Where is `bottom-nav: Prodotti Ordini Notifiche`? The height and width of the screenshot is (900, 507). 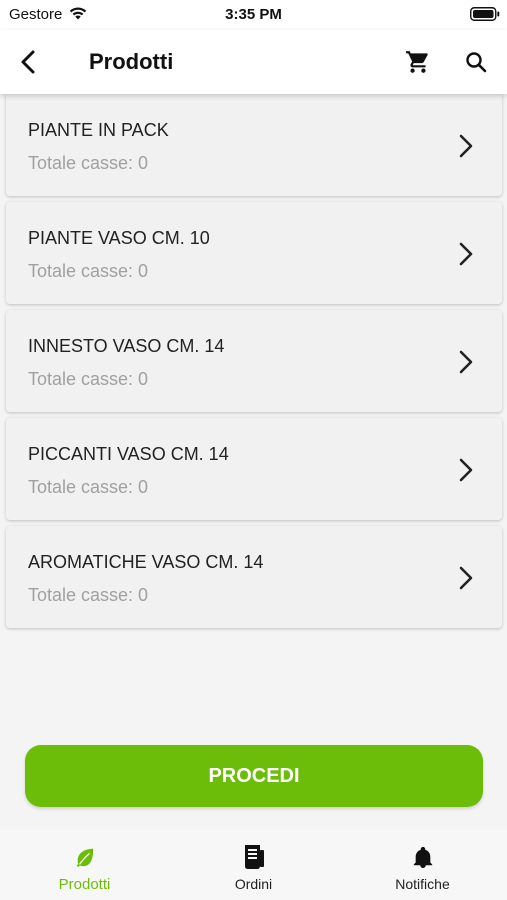
bottom-nav: Prodotti Ordini Notifiche is located at coordinates (253, 865).